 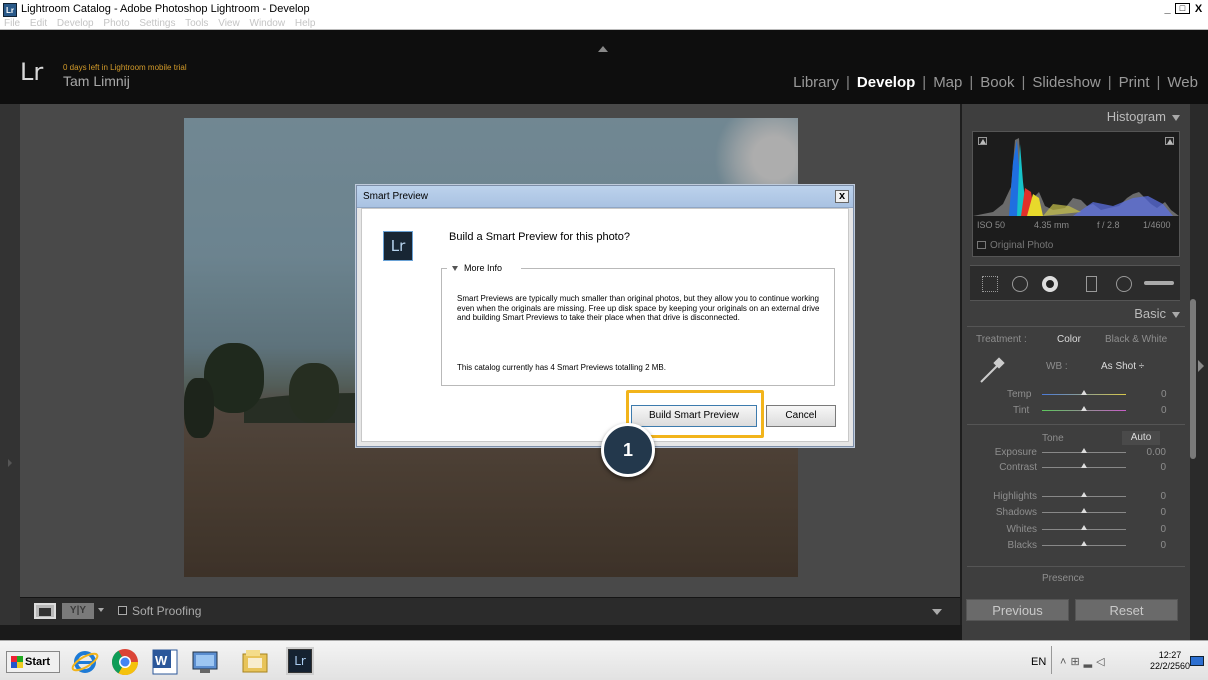 I want to click on language-indicator: EN, so click(x=1038, y=662).